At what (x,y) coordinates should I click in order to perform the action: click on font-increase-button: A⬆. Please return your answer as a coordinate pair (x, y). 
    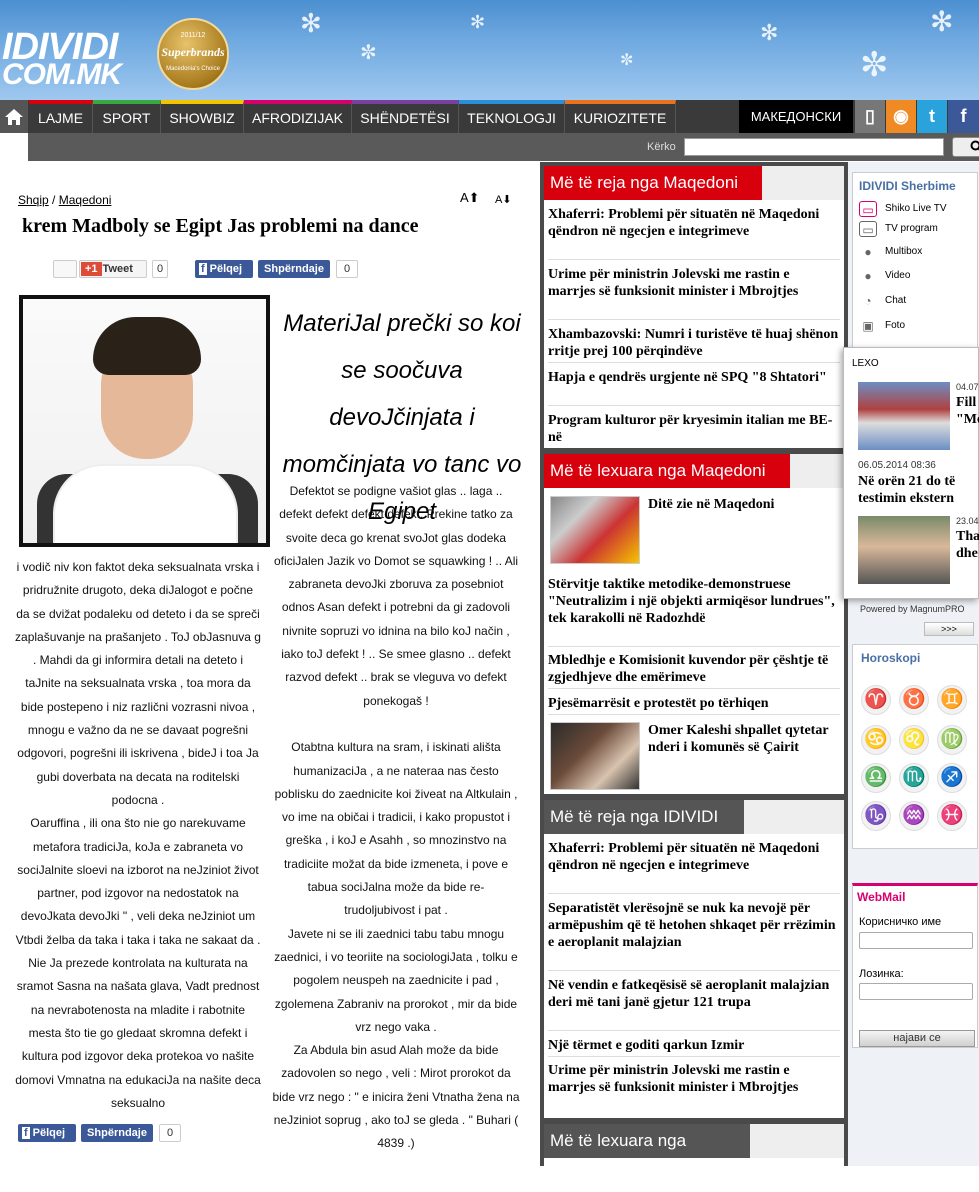
    Looking at the image, I should click on (470, 198).